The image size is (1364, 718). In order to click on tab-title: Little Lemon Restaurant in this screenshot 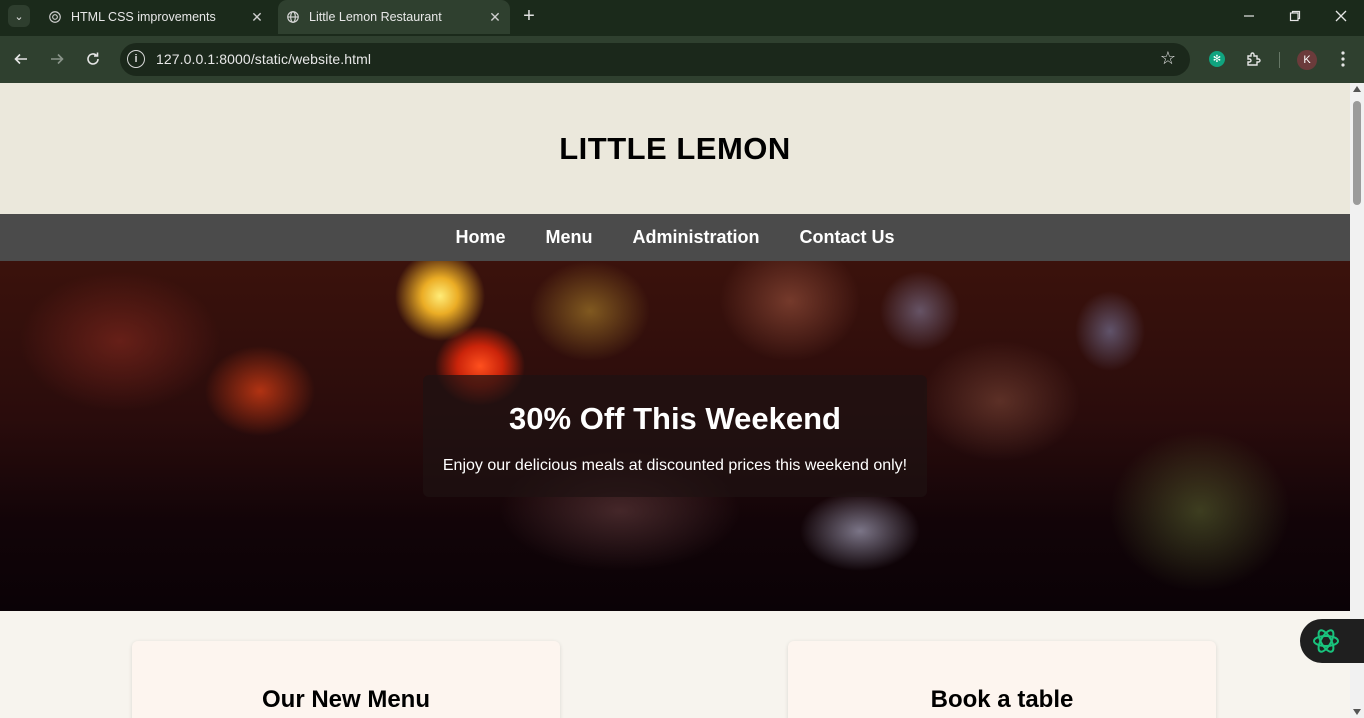, I will do `click(375, 17)`.